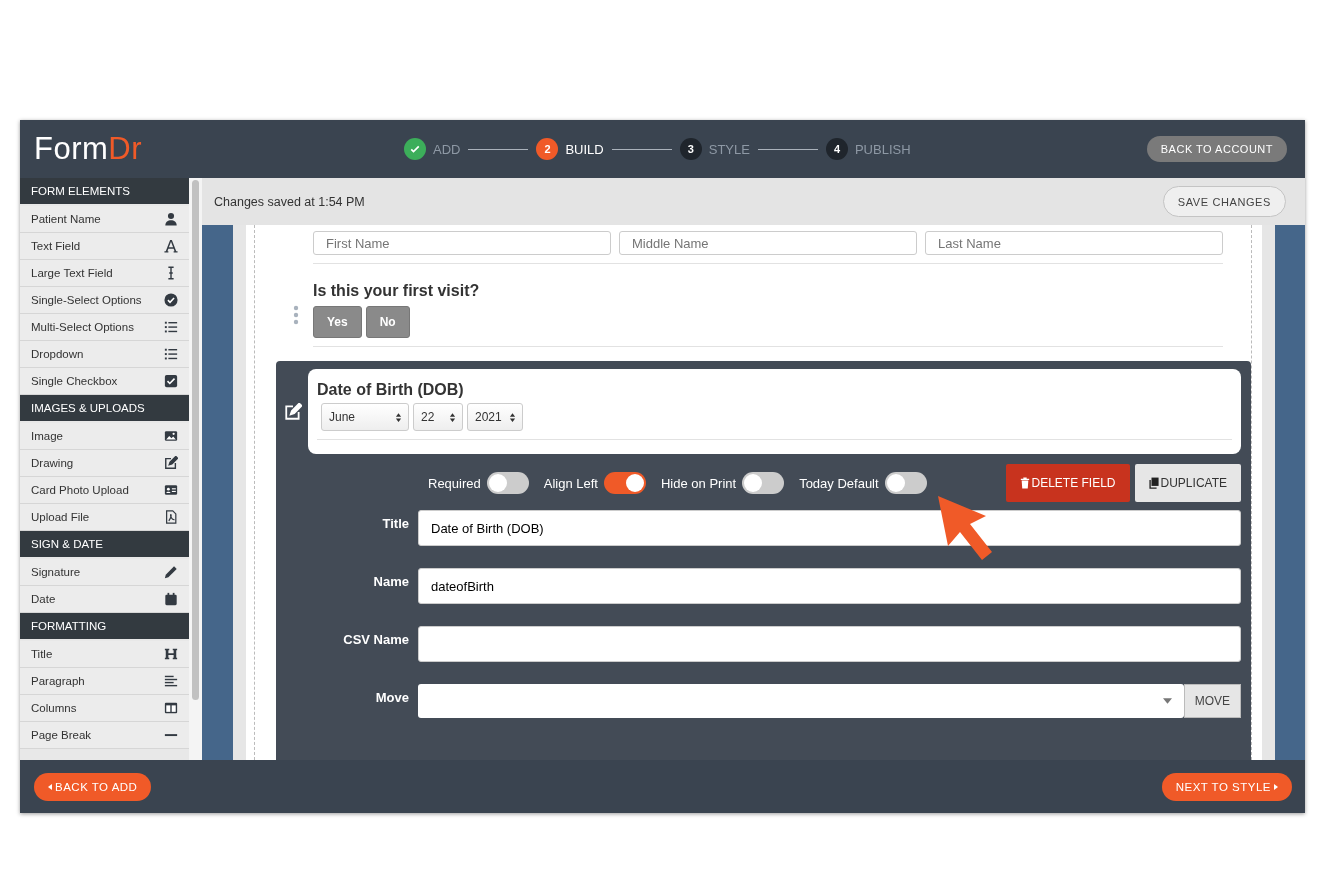 This screenshot has width=1323, height=887. Describe the element at coordinates (104, 300) in the screenshot. I see `sidebar-item: Single-Select Options` at that location.